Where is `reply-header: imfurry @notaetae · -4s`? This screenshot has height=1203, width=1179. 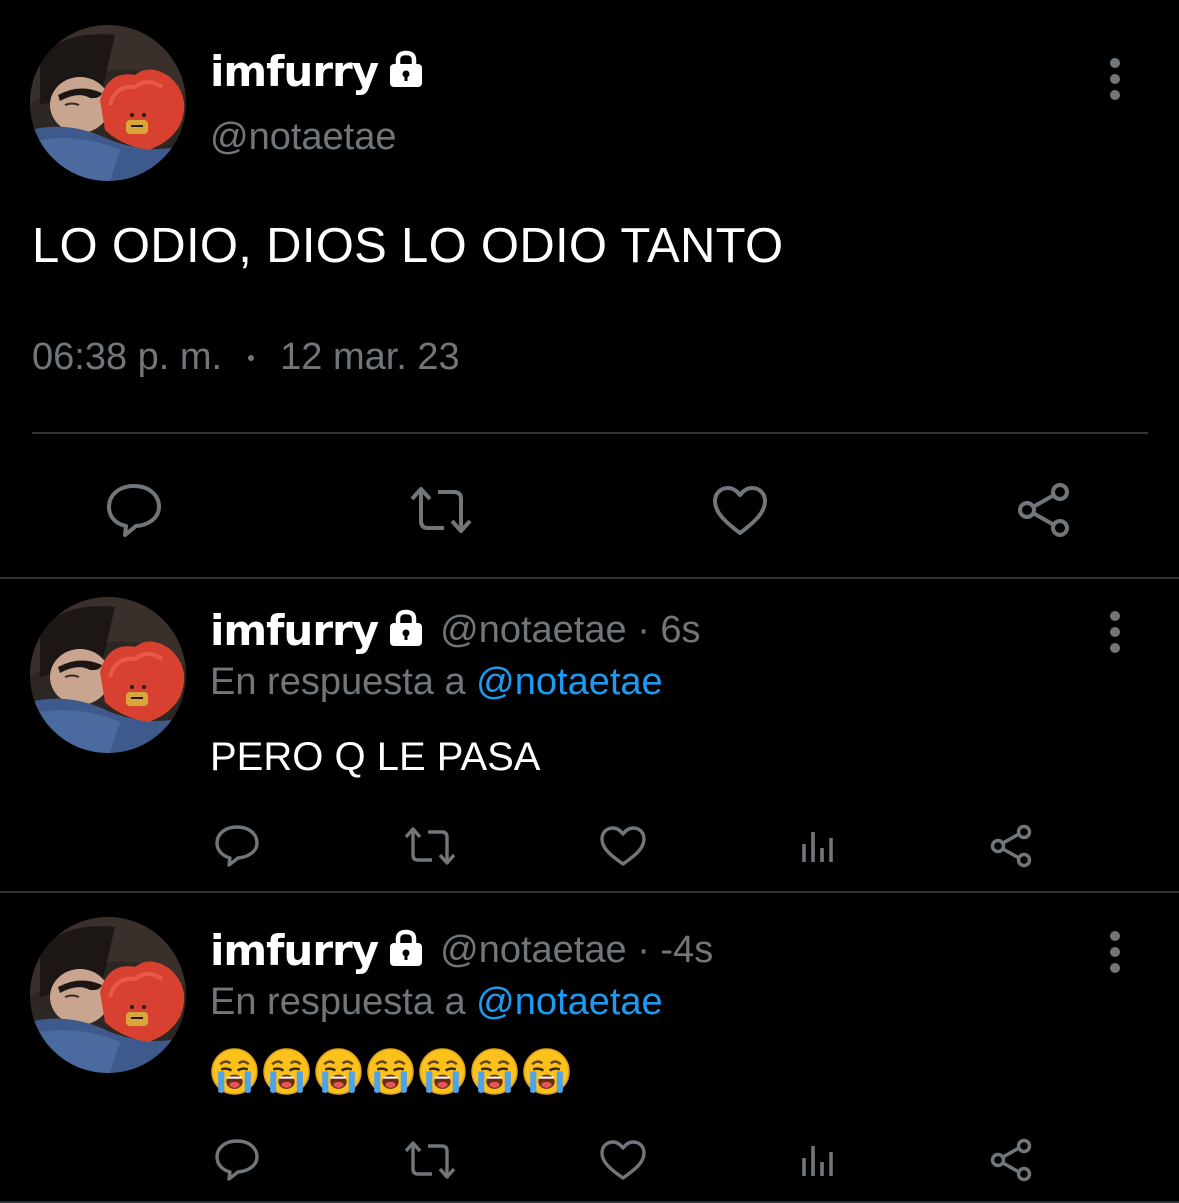
reply-header: imfurry @notaetae · -4s is located at coordinates (461, 950).